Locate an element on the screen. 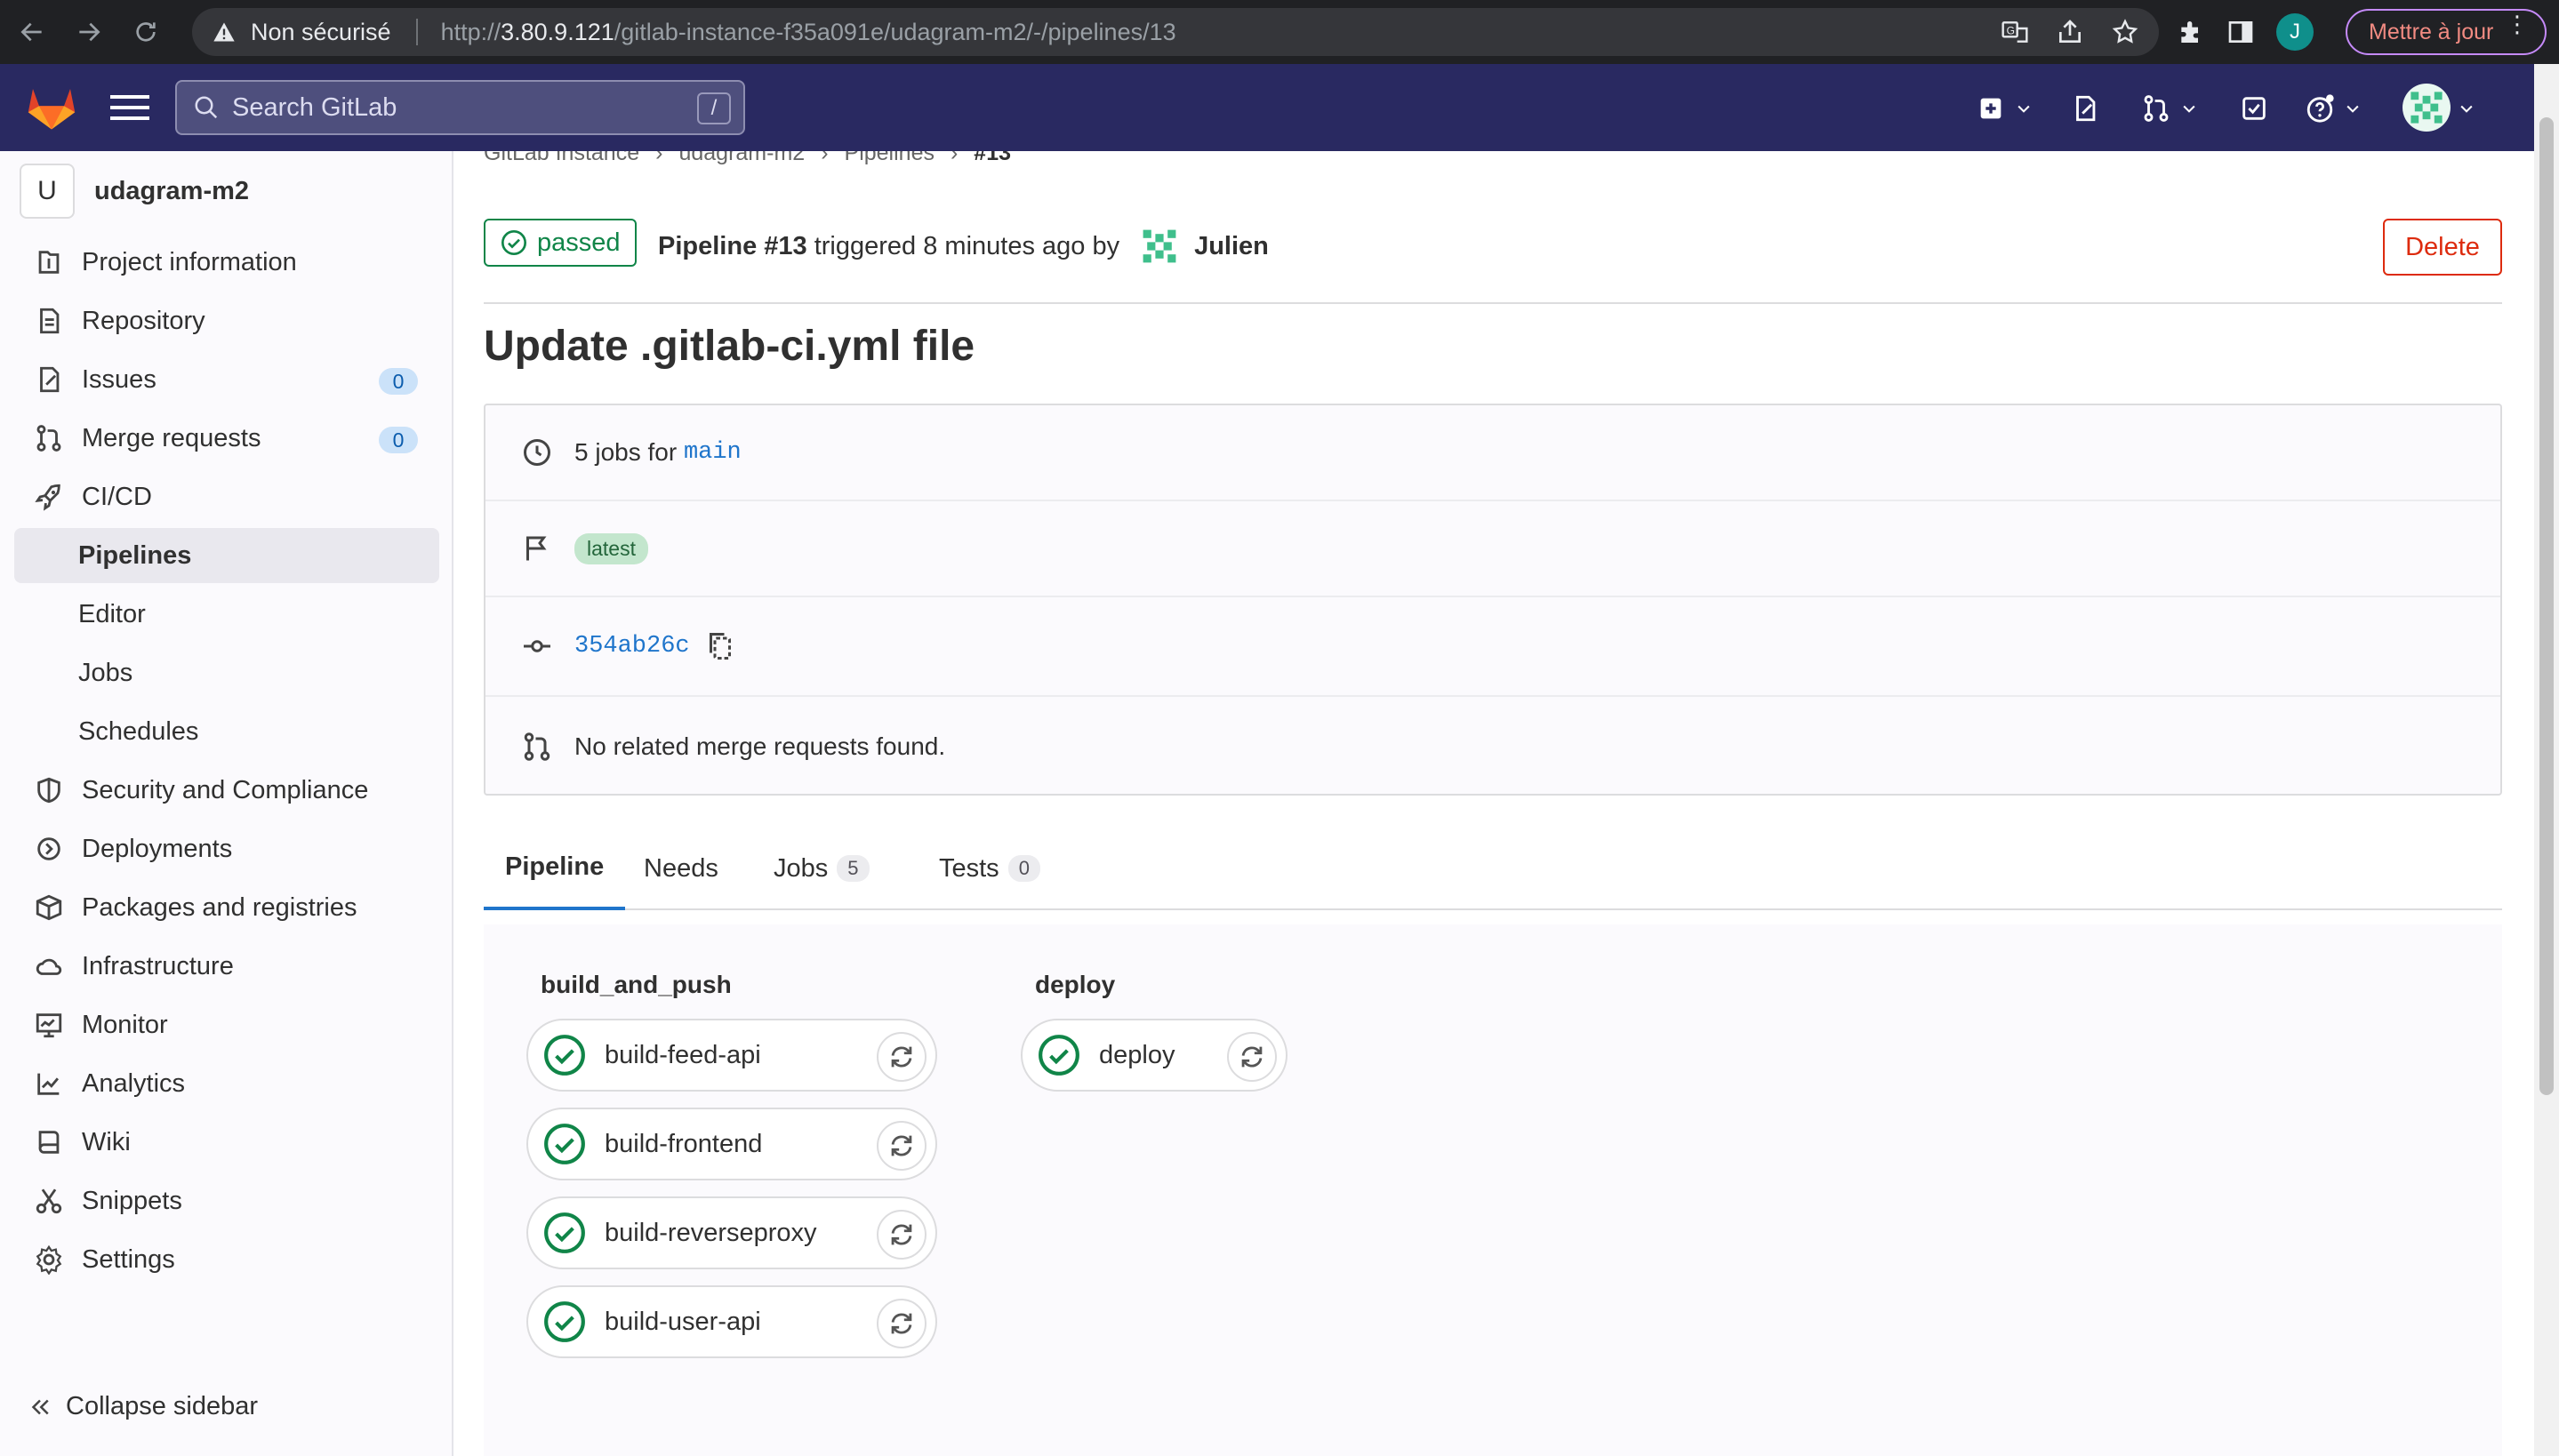  sidebar-item-jobs: Jobs is located at coordinates (226, 672).